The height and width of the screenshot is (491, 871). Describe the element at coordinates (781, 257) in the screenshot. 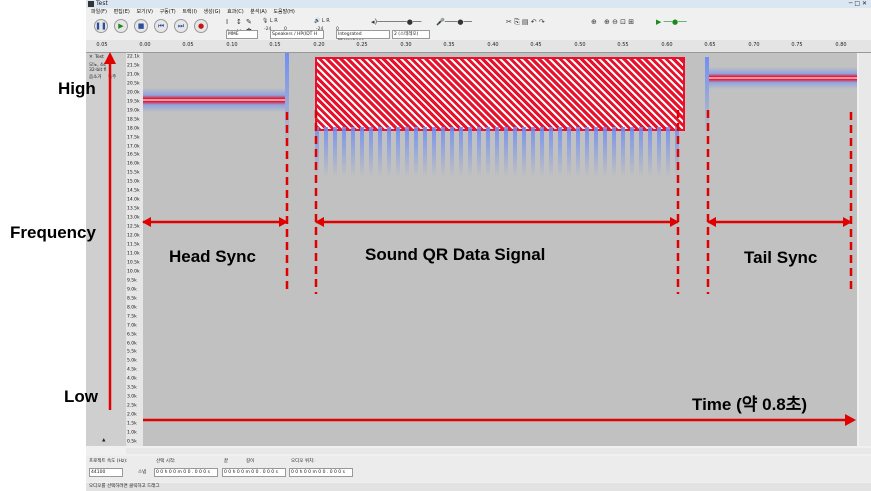

I see `tail-sync-label: Tail Sync` at that location.